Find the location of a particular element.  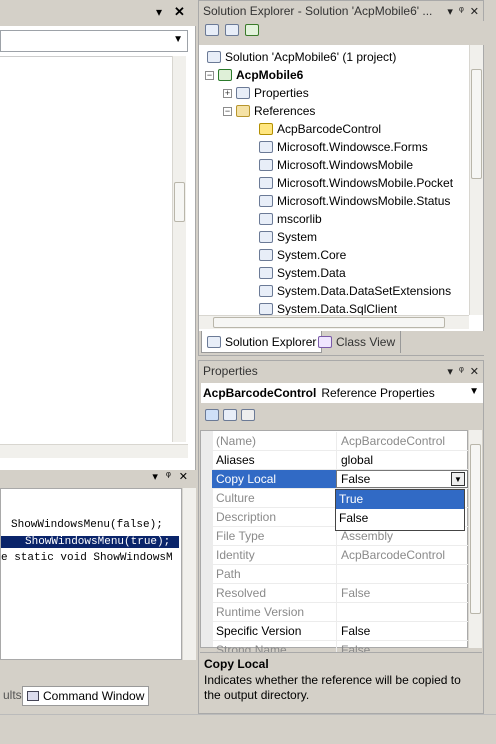

alphabetical-icon is located at coordinates (230, 415).